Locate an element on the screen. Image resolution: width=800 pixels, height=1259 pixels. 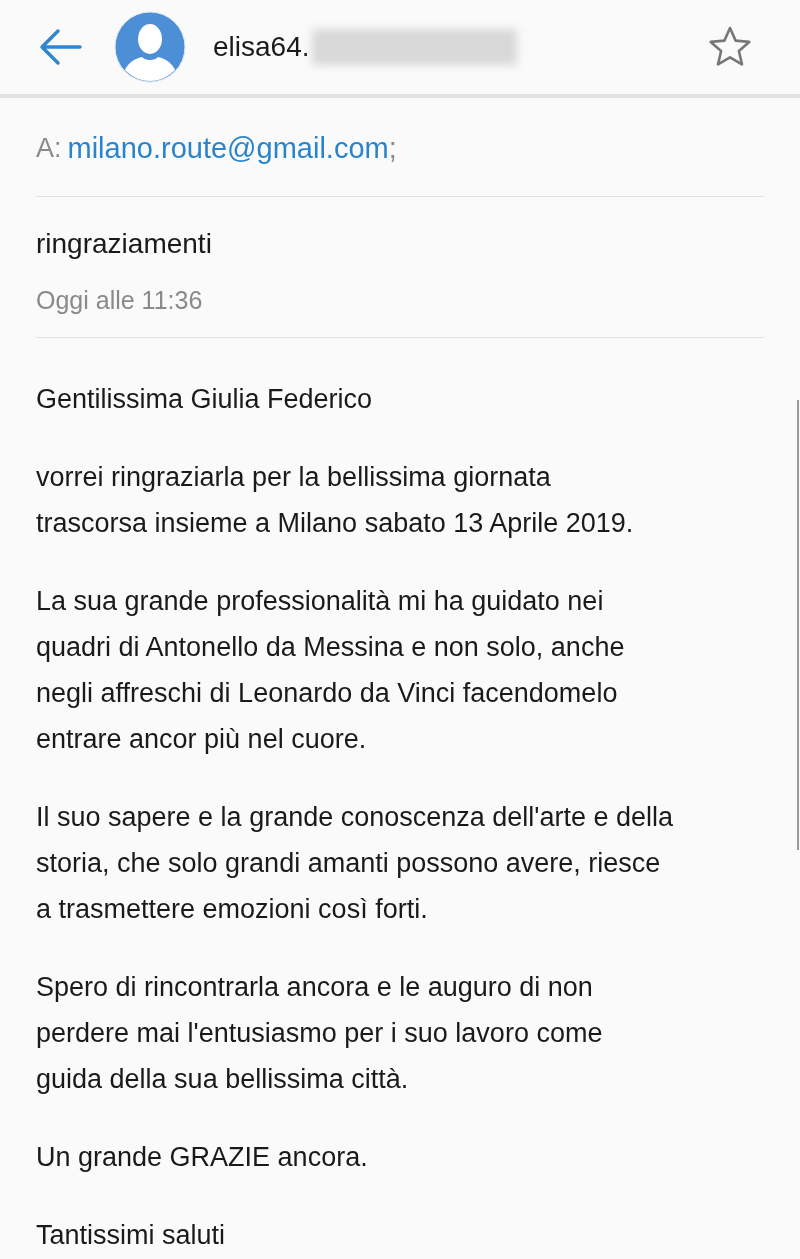
sender-address: elisa64. is located at coordinates (261, 47).